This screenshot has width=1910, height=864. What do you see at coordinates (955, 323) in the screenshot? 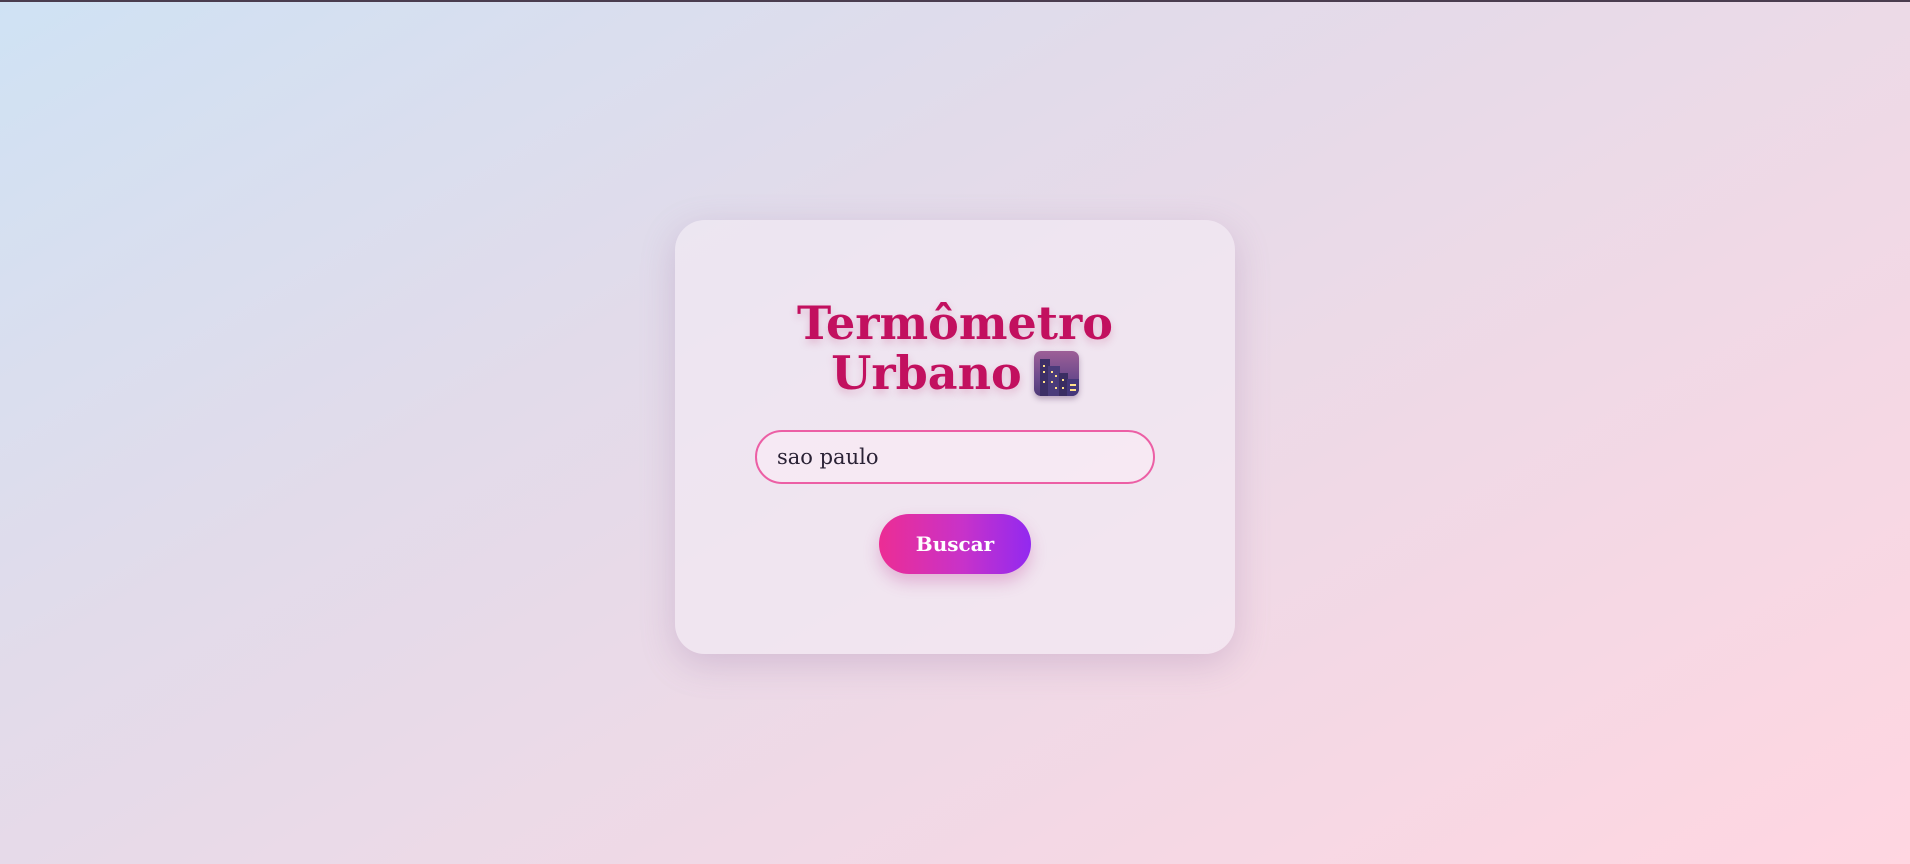
I see `title-line-1: Termômetro` at bounding box center [955, 323].